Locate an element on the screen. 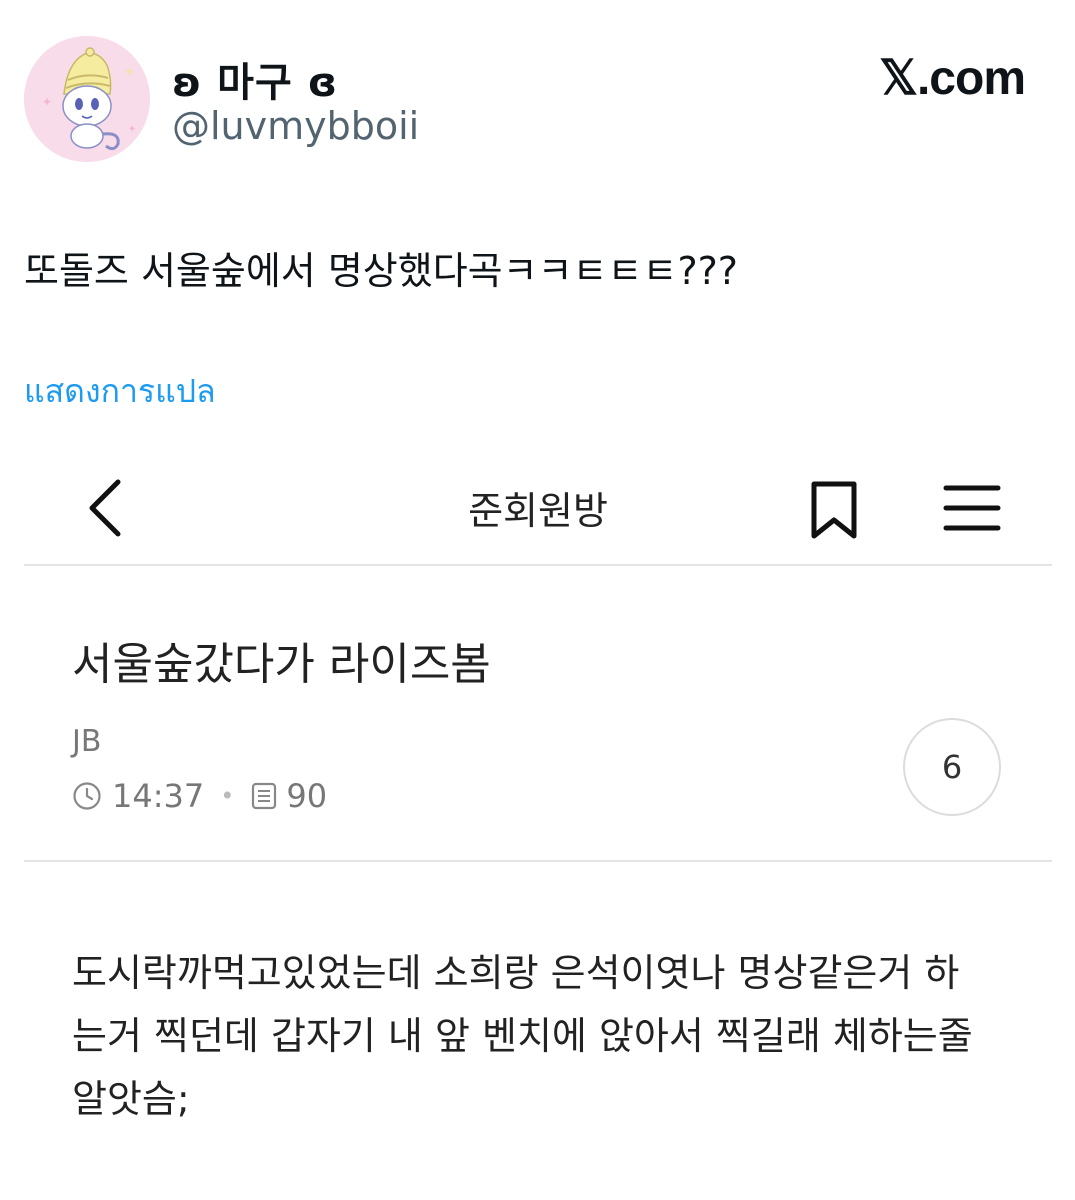  board-title: 준회원방 is located at coordinates (538, 511).